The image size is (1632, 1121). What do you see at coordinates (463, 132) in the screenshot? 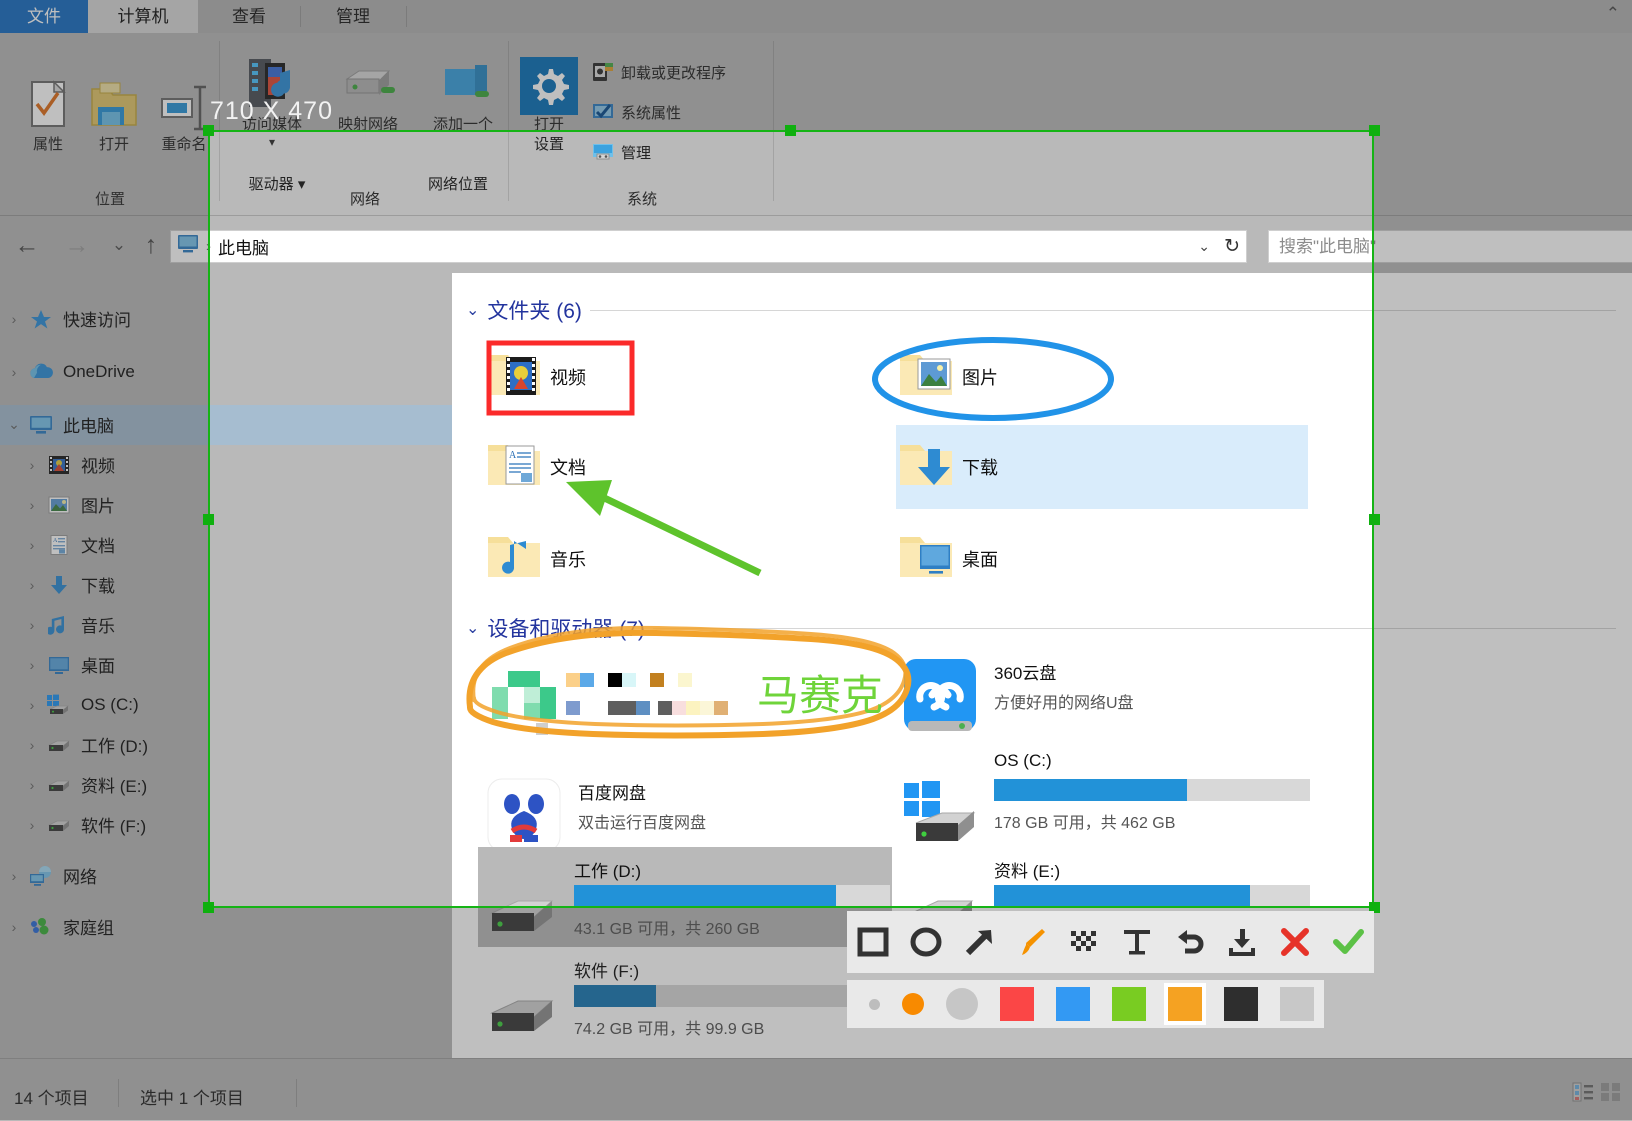
I see `ribbon-add-network-label: 添加一个` at bounding box center [463, 132].